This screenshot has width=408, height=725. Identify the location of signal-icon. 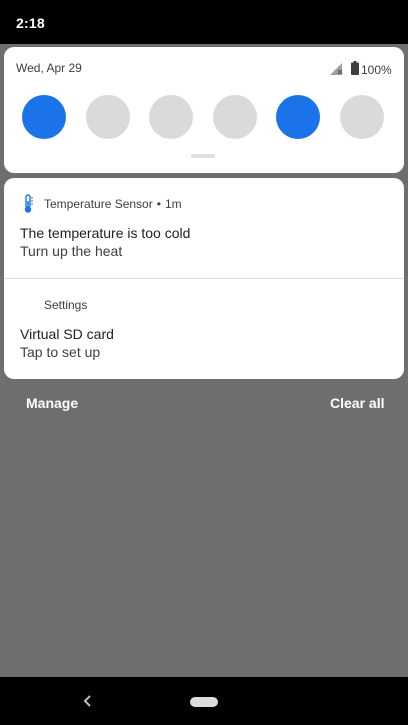
(336, 69).